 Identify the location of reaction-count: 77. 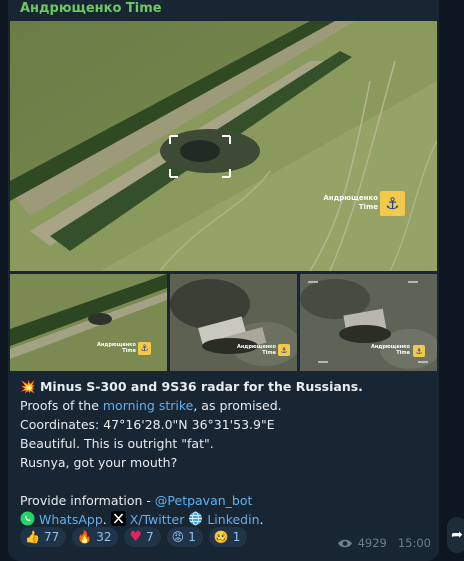
(51, 537).